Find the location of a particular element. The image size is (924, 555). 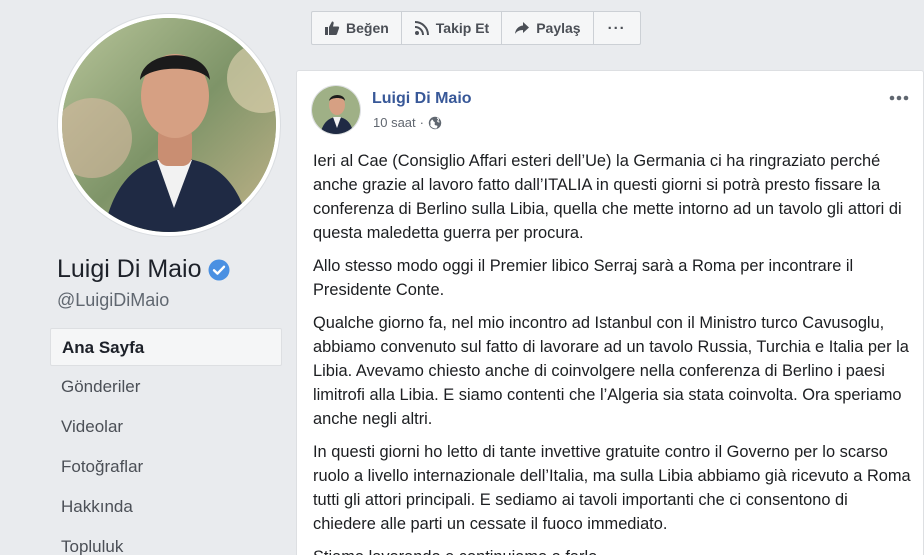

thumbs-up-icon is located at coordinates (332, 28).